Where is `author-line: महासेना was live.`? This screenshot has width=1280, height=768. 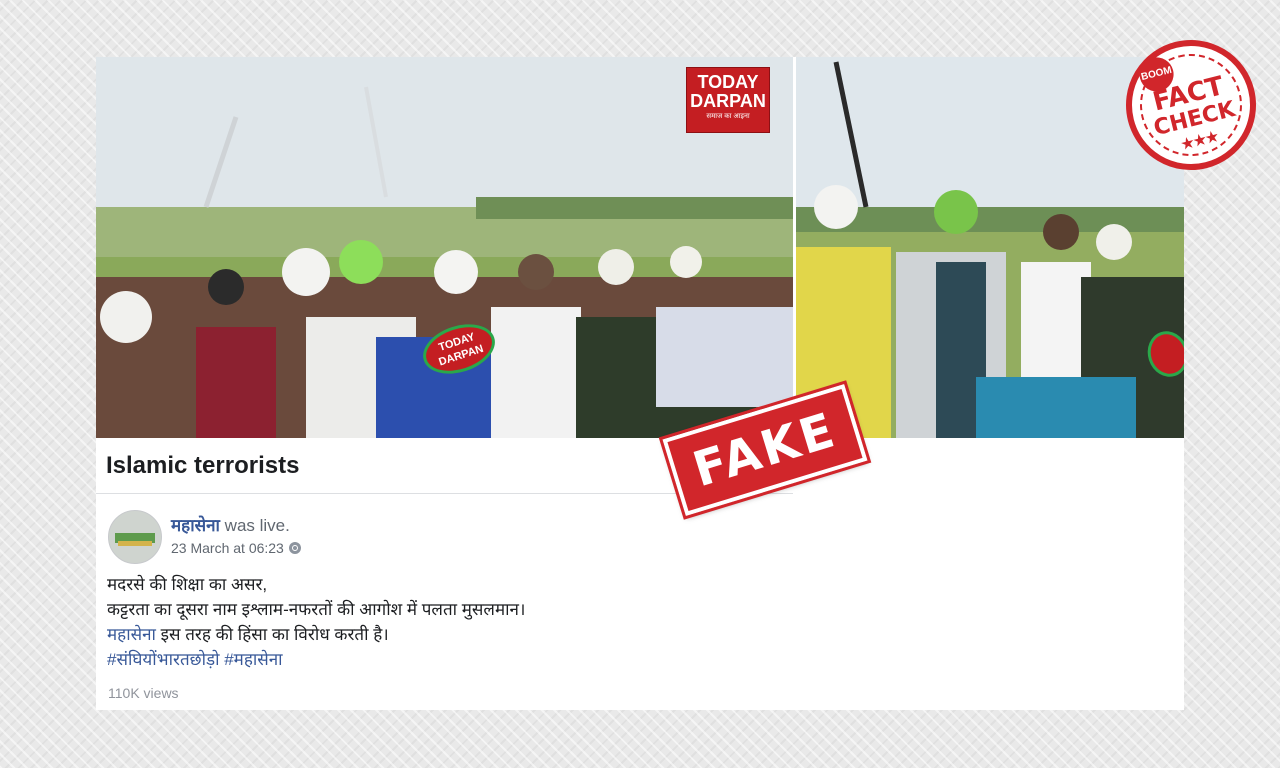
author-line: महासेना was live. is located at coordinates (230, 524).